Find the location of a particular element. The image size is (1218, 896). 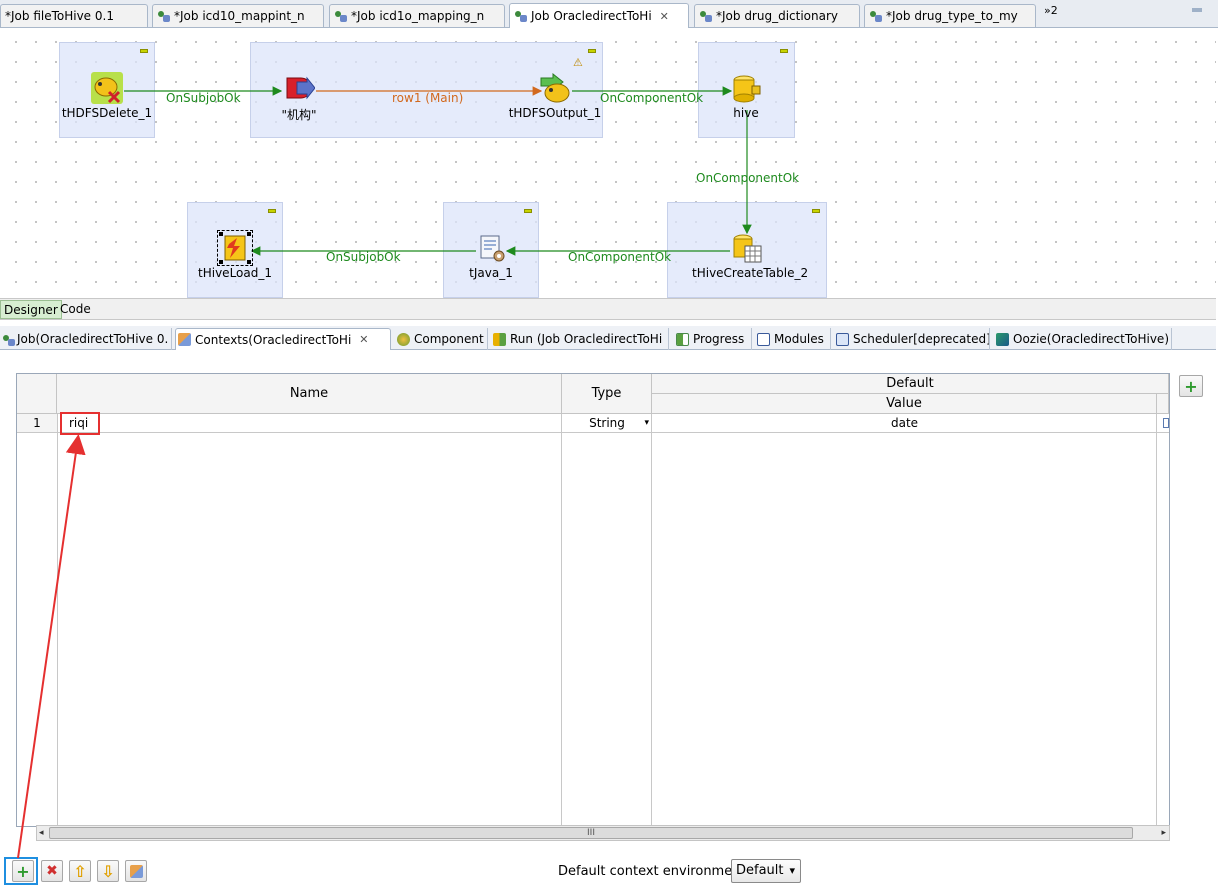

component-thiveload: tHiveLoad_1 is located at coordinates (235, 255).